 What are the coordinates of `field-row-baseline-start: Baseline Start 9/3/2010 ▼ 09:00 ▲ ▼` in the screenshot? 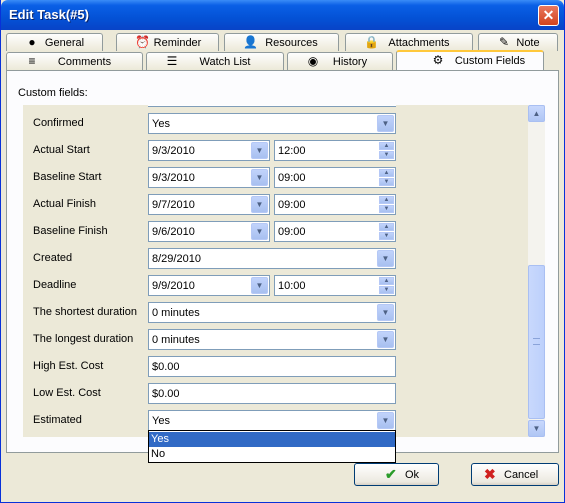 It's located at (276, 177).